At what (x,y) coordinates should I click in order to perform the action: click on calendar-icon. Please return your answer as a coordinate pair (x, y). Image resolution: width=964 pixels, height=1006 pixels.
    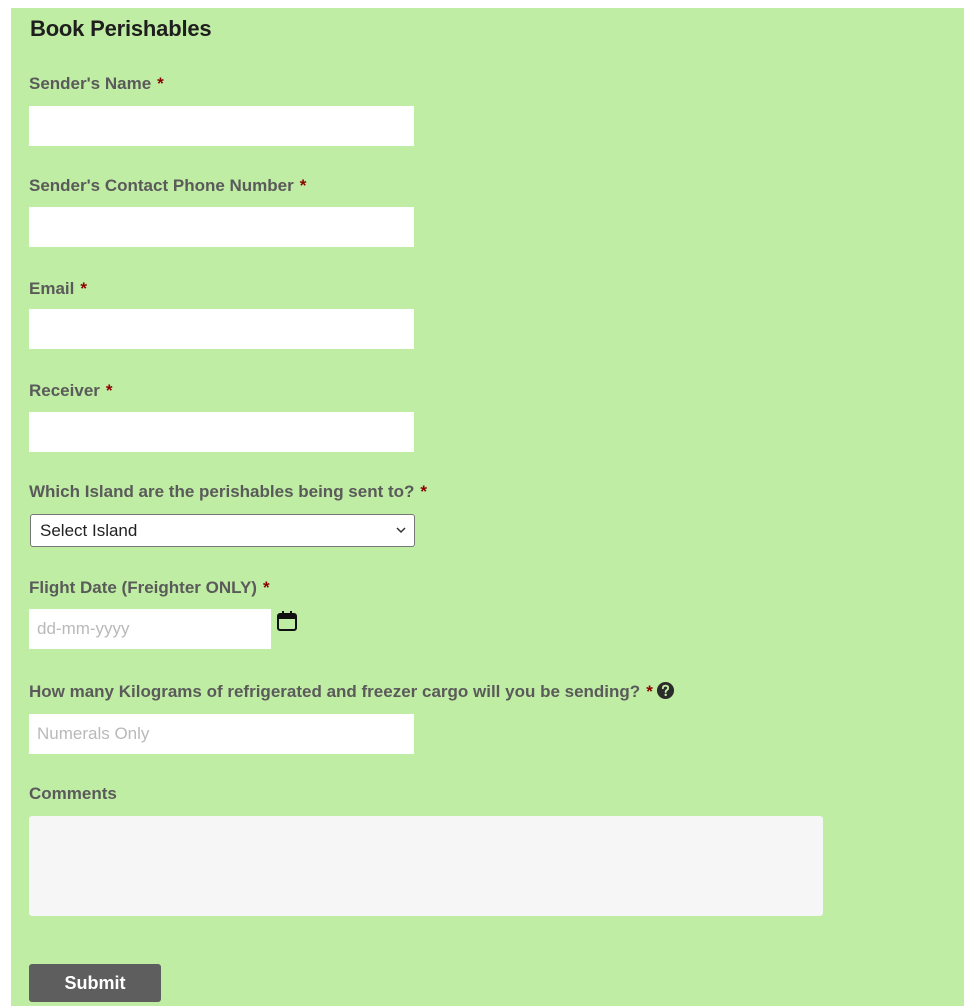
    Looking at the image, I should click on (287, 621).